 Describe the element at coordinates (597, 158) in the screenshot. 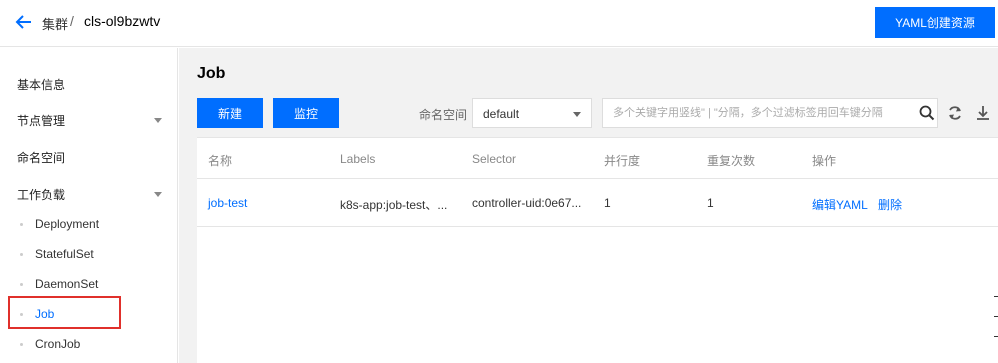

I see `table-header: 名称 Labels Selector 并行度 重复次数 操作` at that location.